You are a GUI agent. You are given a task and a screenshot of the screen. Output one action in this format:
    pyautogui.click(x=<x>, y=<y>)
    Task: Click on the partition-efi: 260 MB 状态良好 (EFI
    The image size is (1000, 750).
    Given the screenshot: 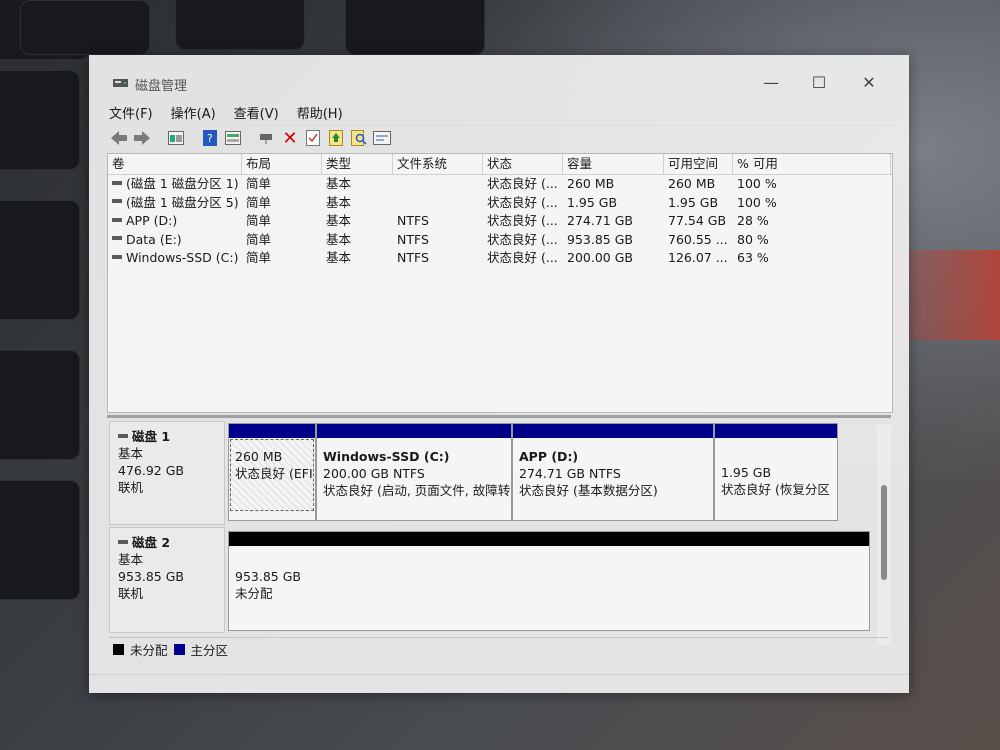 What is the action you would take?
    pyautogui.click(x=272, y=472)
    